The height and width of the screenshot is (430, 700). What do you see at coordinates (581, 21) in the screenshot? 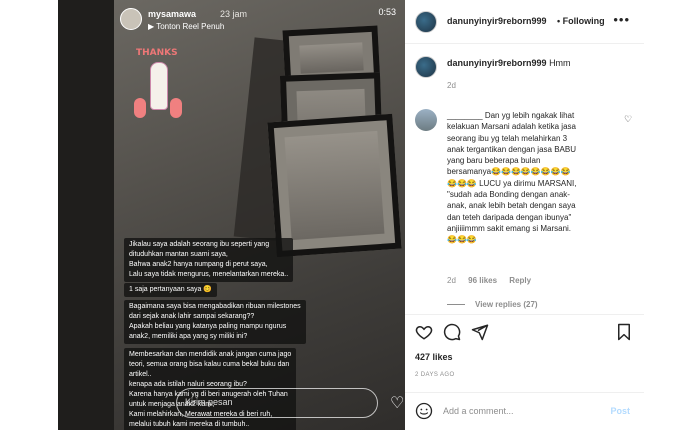
I see `following-button: • Following` at bounding box center [581, 21].